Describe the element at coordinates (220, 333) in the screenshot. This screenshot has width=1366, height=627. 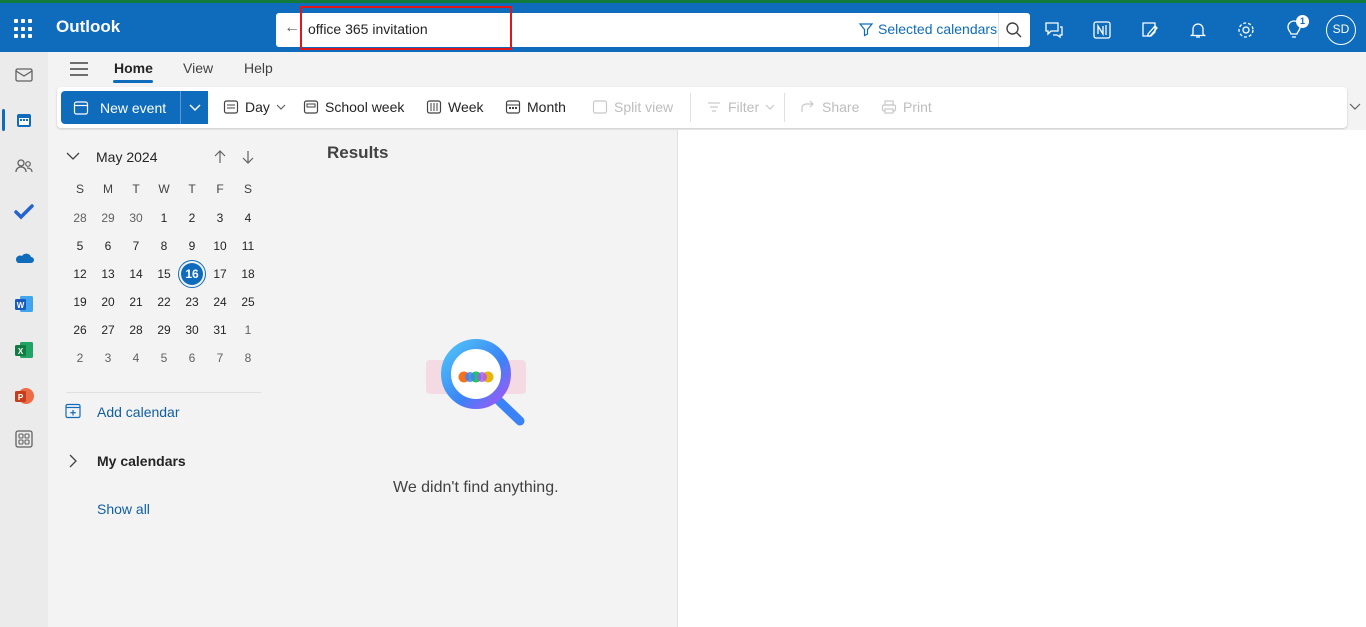
I see `calendar-day: 31` at that location.